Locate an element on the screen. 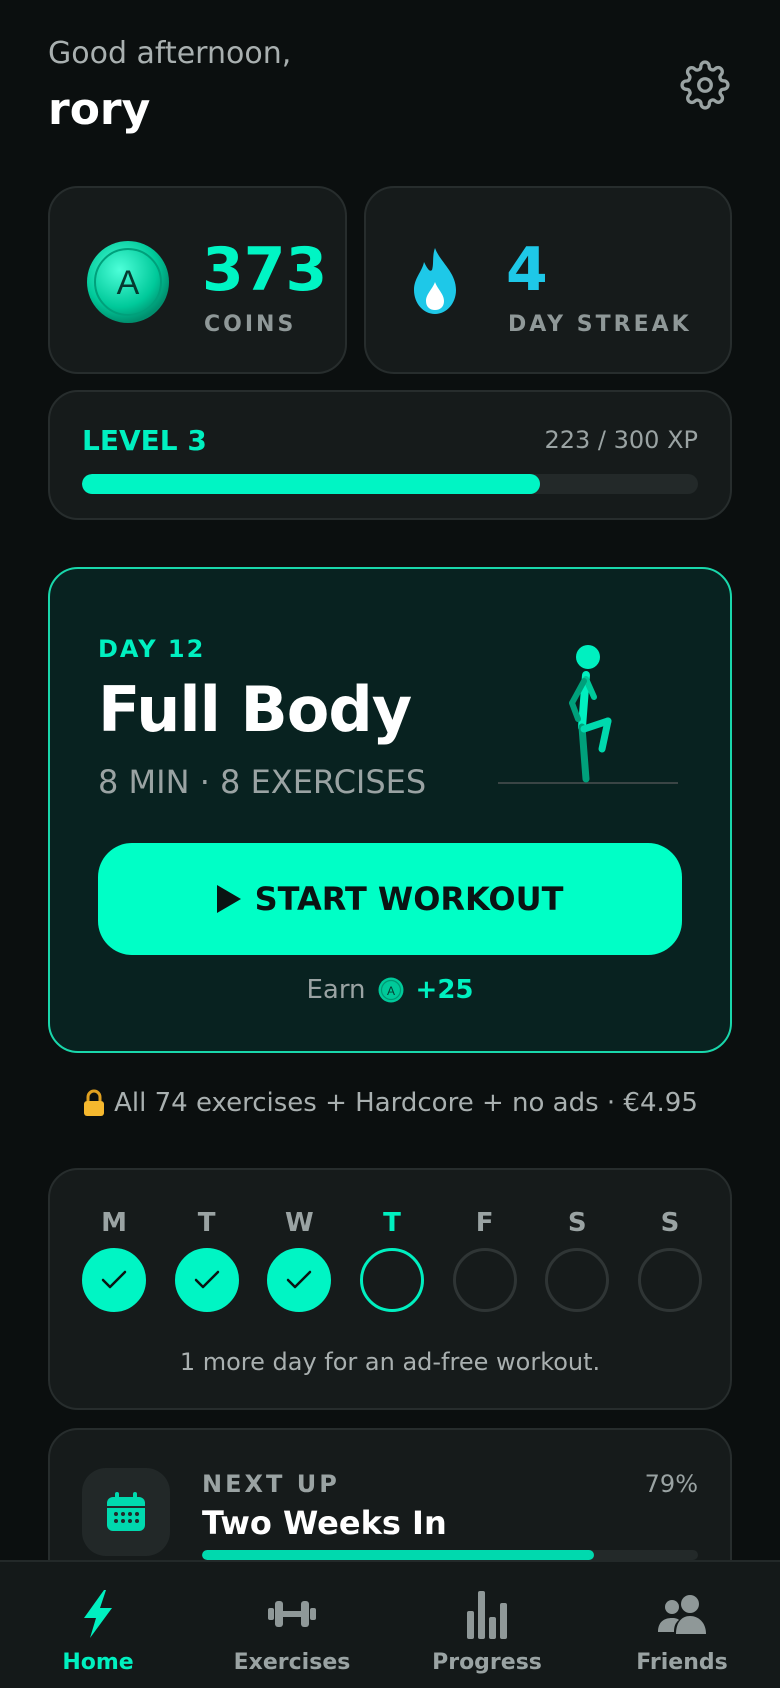 This screenshot has width=780, height=1688. calendar-icon is located at coordinates (126, 1511).